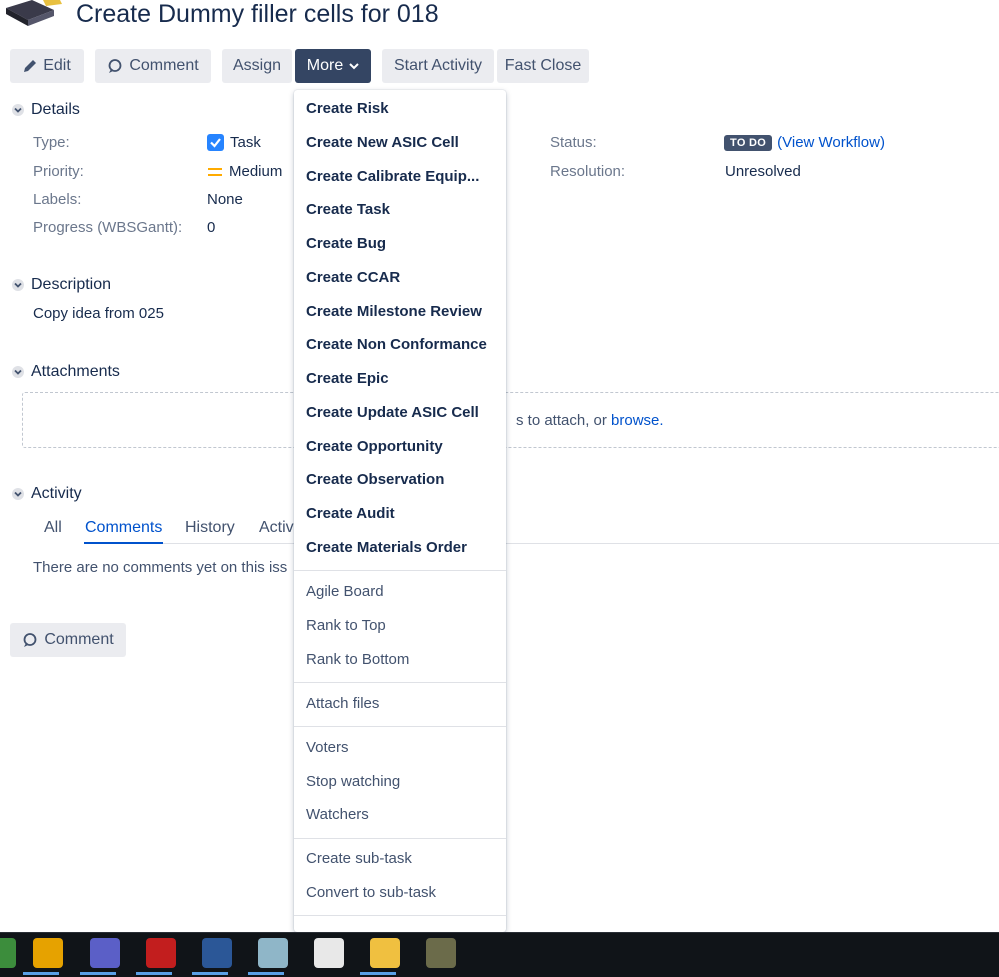 This screenshot has width=999, height=977. Describe the element at coordinates (563, 420) in the screenshot. I see `dropzone-hint: s to attach, or` at that location.